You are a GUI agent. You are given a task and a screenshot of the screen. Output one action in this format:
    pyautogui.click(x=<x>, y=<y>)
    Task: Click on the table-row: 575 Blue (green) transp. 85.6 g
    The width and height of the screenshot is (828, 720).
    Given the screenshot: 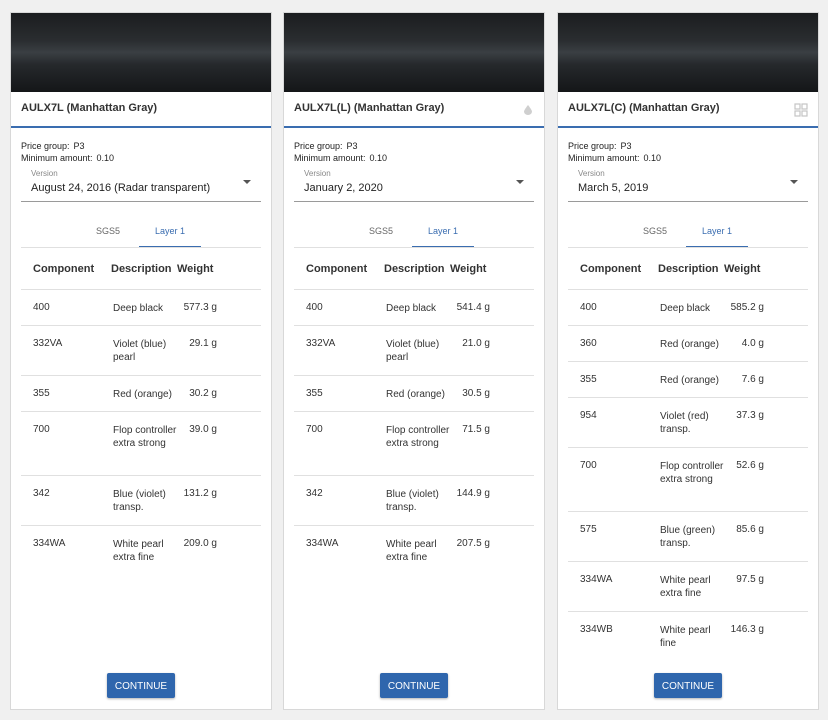 What is the action you would take?
    pyautogui.click(x=688, y=537)
    